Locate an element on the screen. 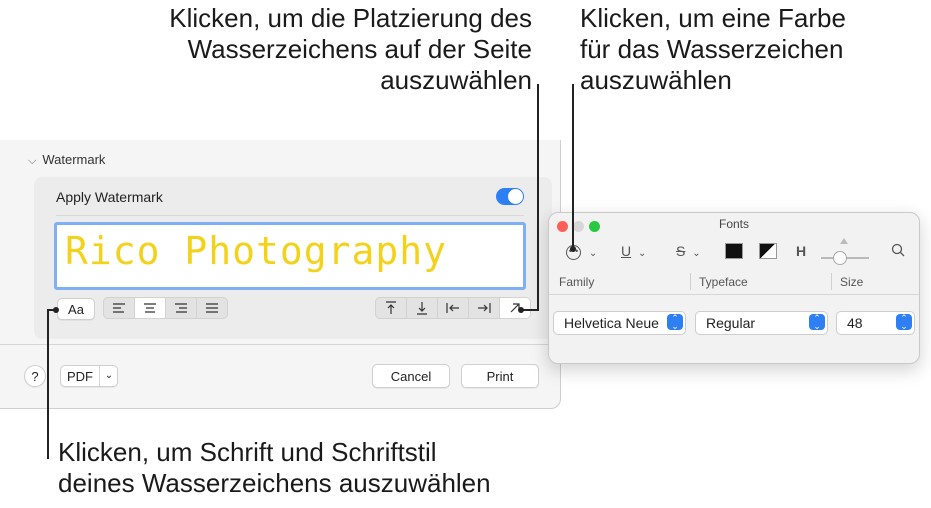 This screenshot has width=931, height=508. panel-divider is located at coordinates (290, 215).